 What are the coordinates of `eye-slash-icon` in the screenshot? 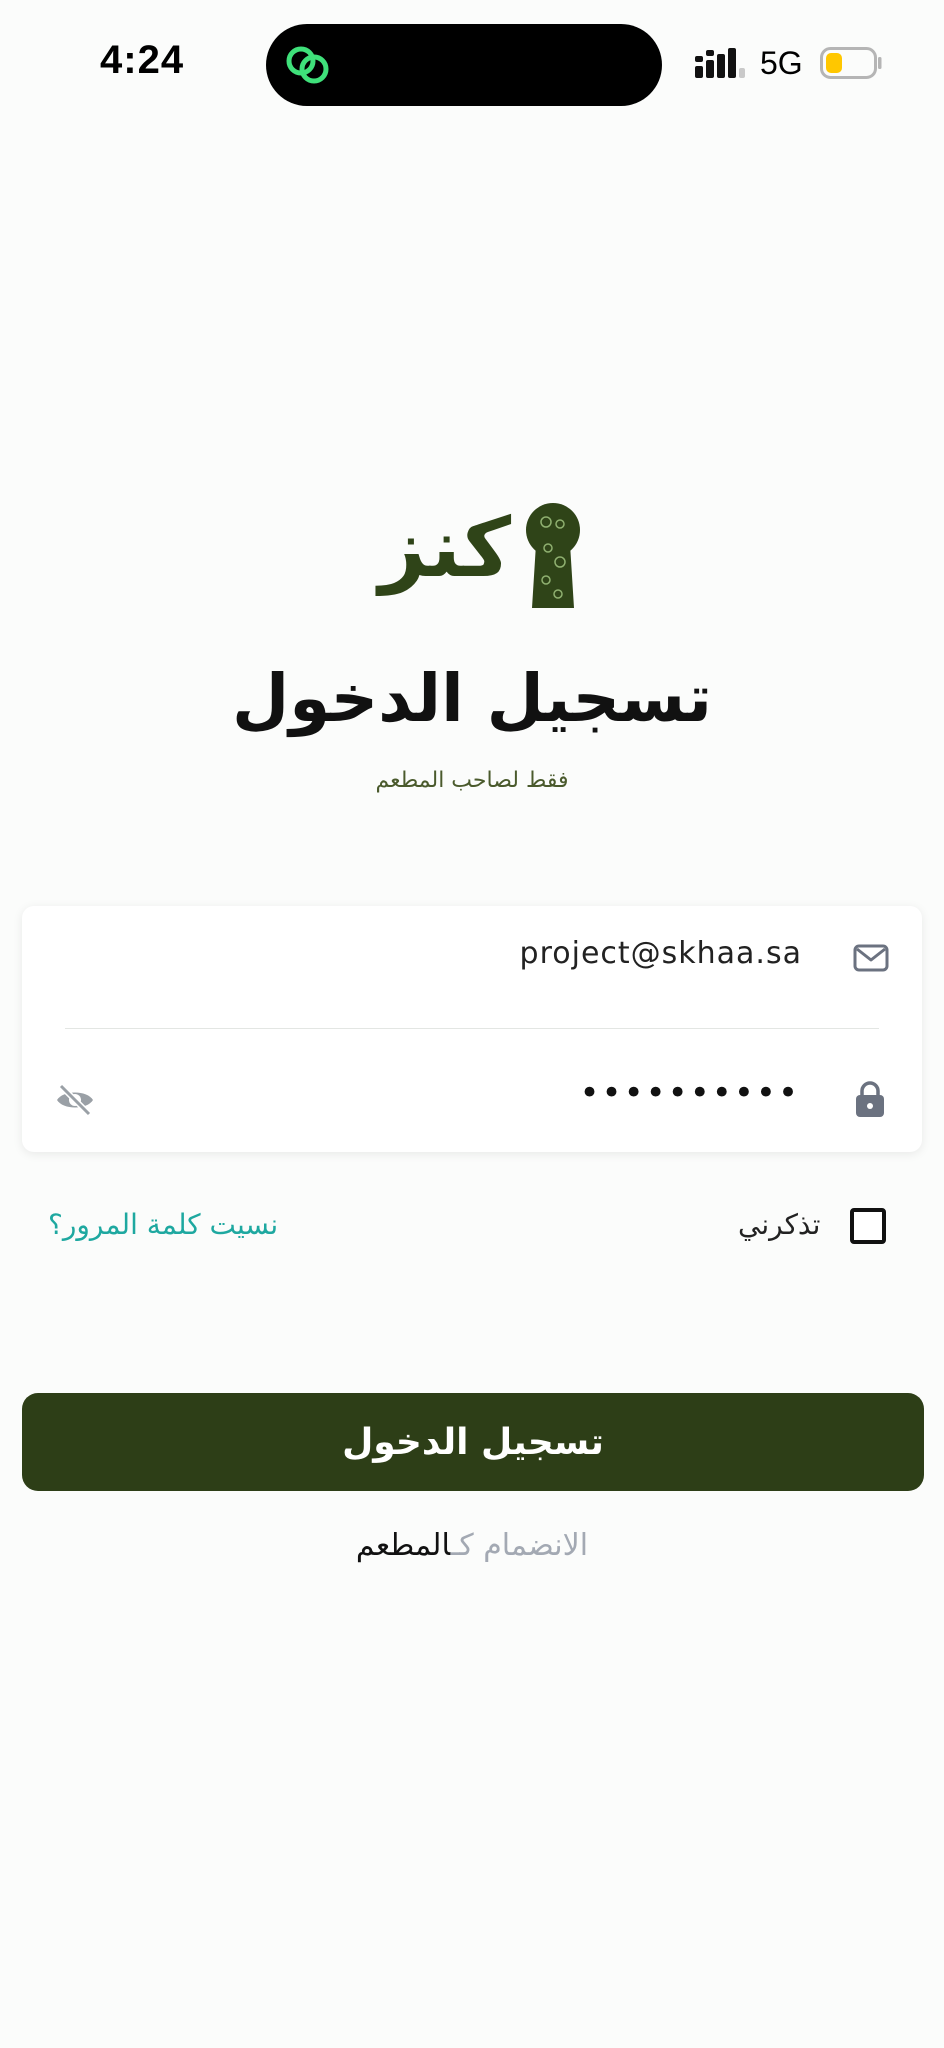 It's located at (75, 1100).